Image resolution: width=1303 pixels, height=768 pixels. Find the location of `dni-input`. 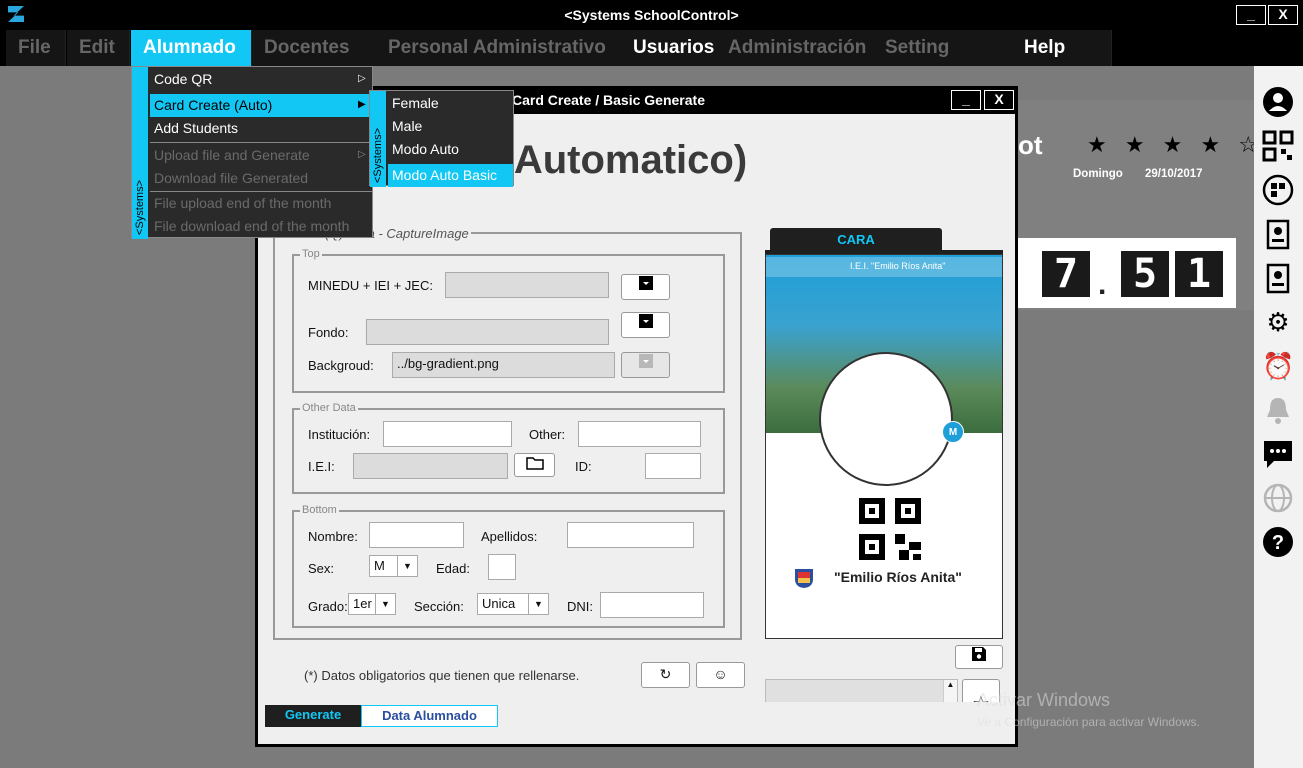

dni-input is located at coordinates (652, 605).